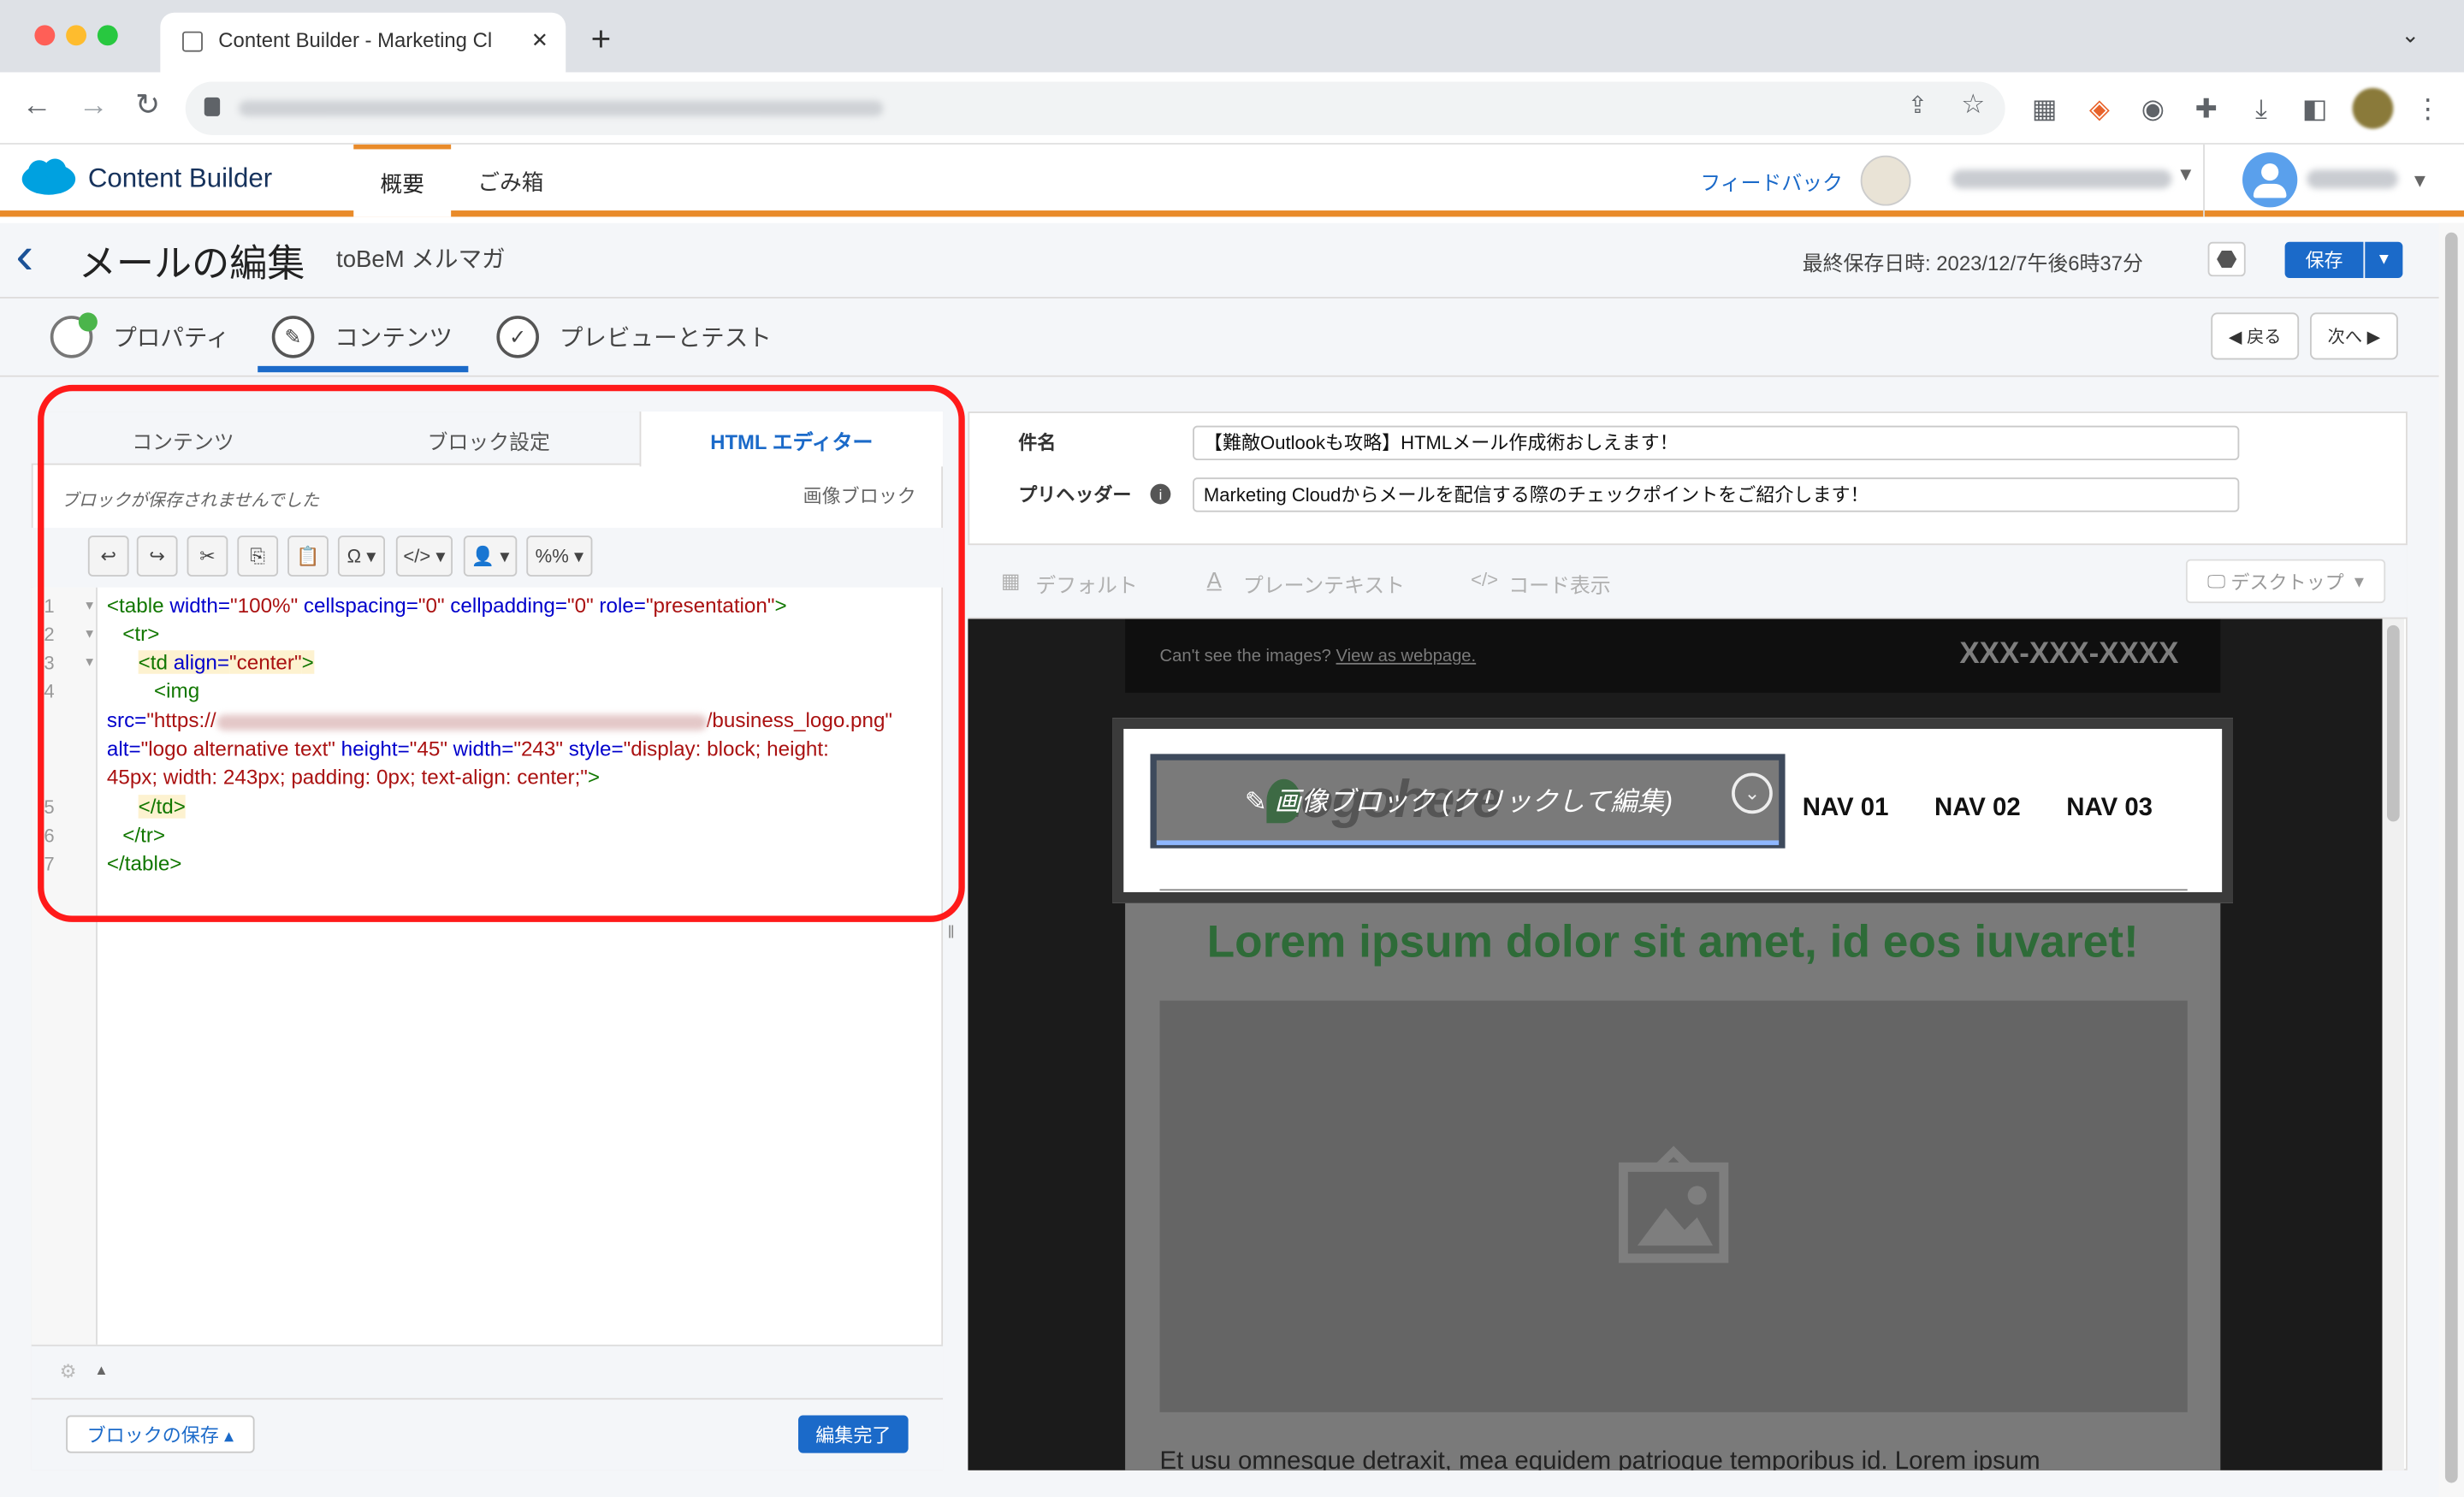 The height and width of the screenshot is (1497, 2464). Describe the element at coordinates (1160, 494) in the screenshot. I see `info-icon: i` at that location.